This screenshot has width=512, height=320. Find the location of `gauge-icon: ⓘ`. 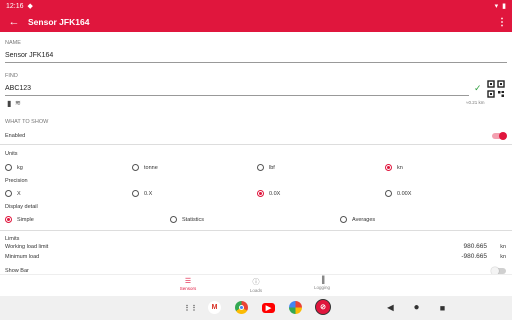

gauge-icon: ⓘ is located at coordinates (256, 282).